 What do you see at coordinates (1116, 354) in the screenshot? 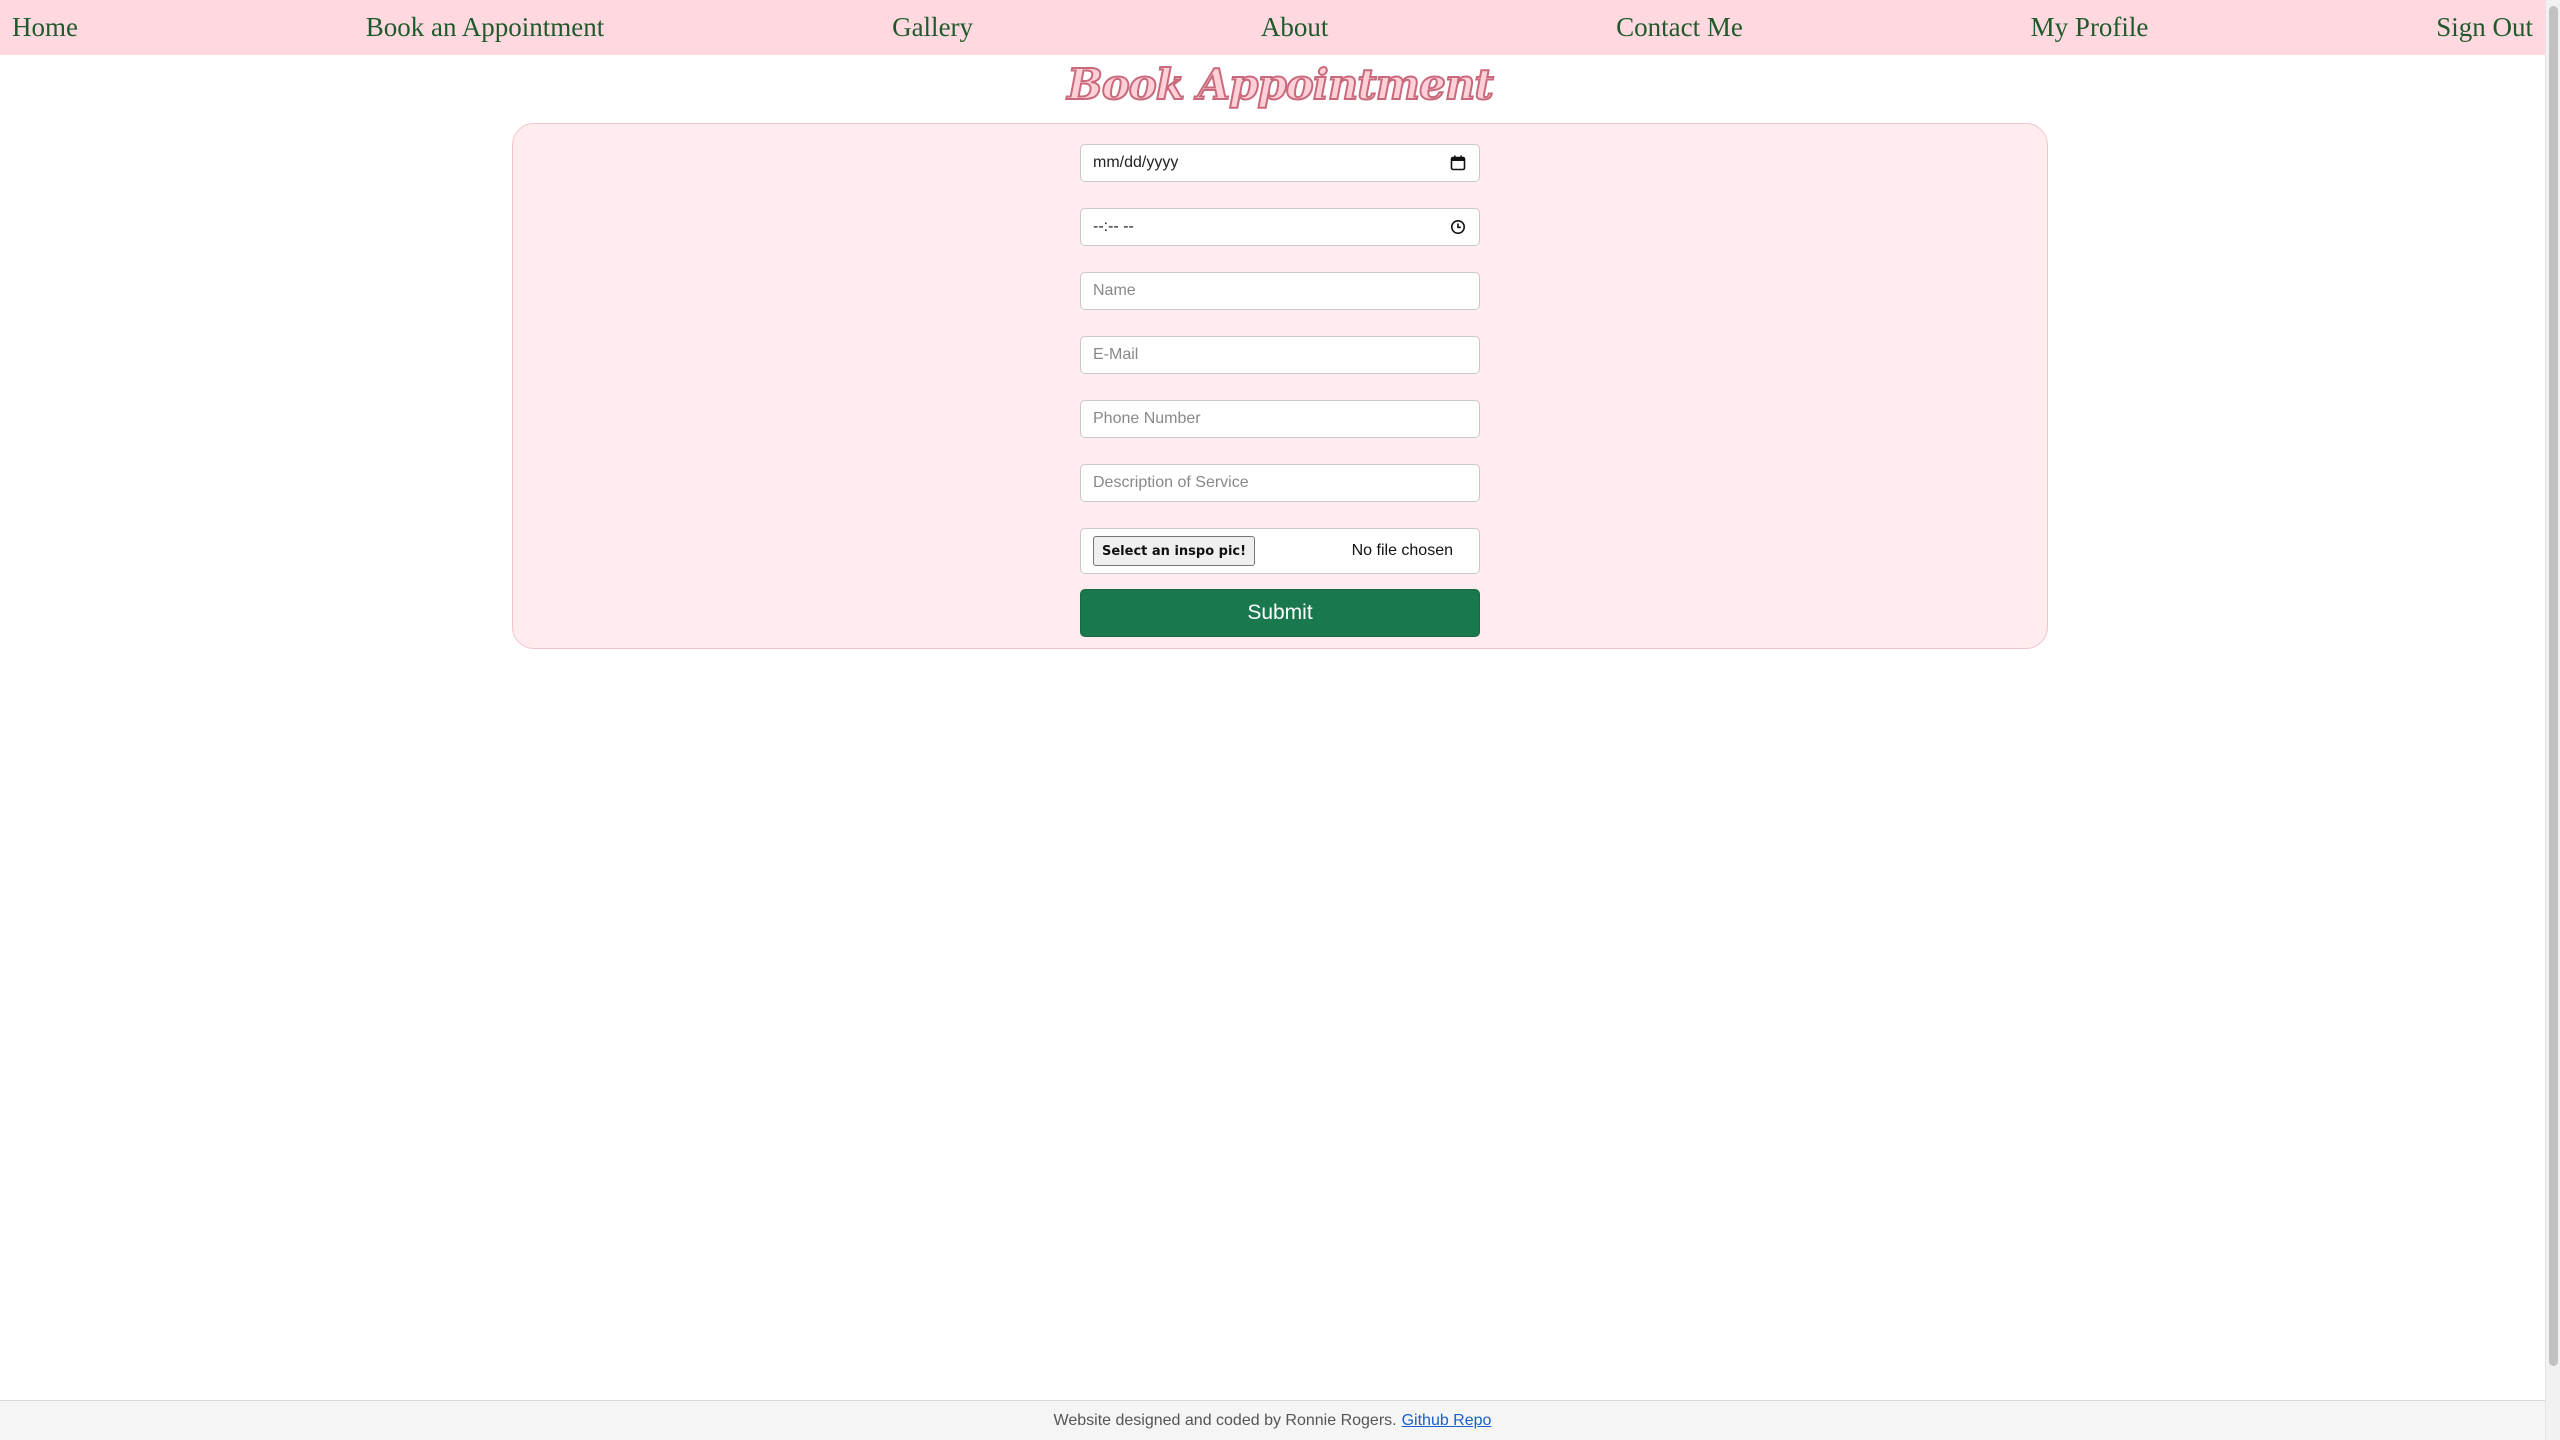
I see `email-field-placeholder: E-Mail` at bounding box center [1116, 354].